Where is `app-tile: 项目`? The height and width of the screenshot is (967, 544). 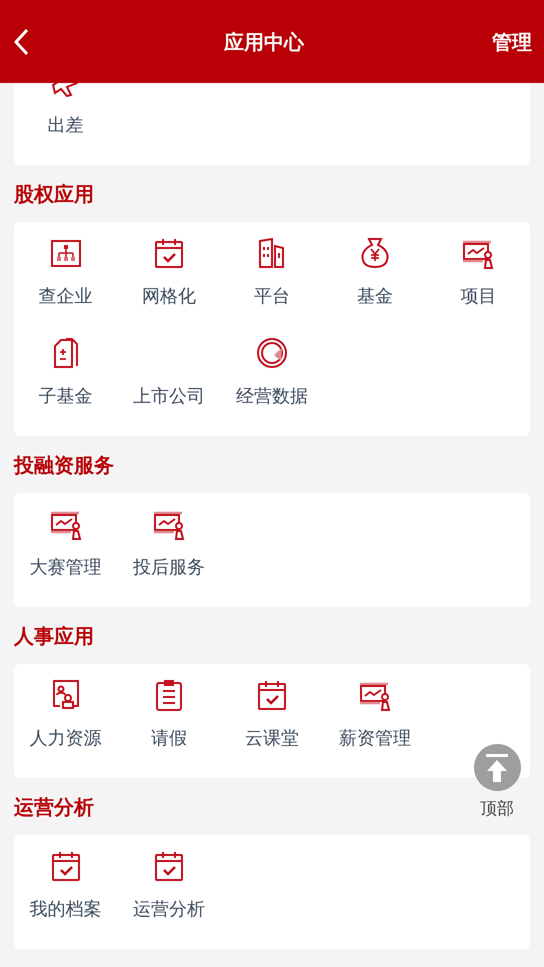
app-tile: 项目 is located at coordinates (478, 272).